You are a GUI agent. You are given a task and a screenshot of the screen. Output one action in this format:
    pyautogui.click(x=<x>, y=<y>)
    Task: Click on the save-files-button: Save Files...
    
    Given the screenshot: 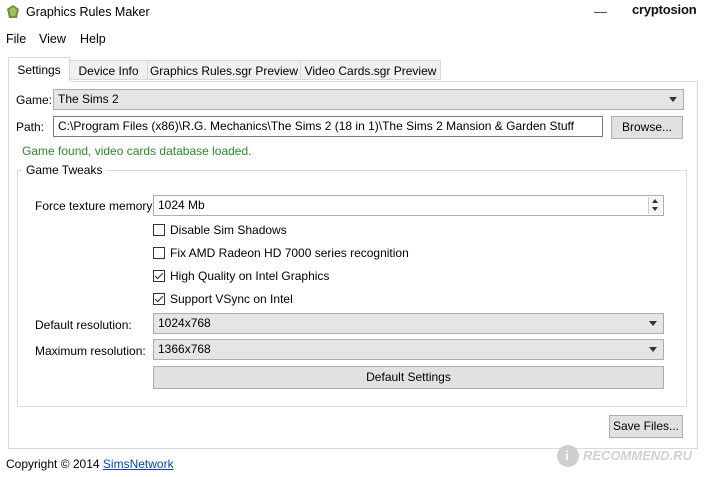 What is the action you would take?
    pyautogui.click(x=646, y=426)
    